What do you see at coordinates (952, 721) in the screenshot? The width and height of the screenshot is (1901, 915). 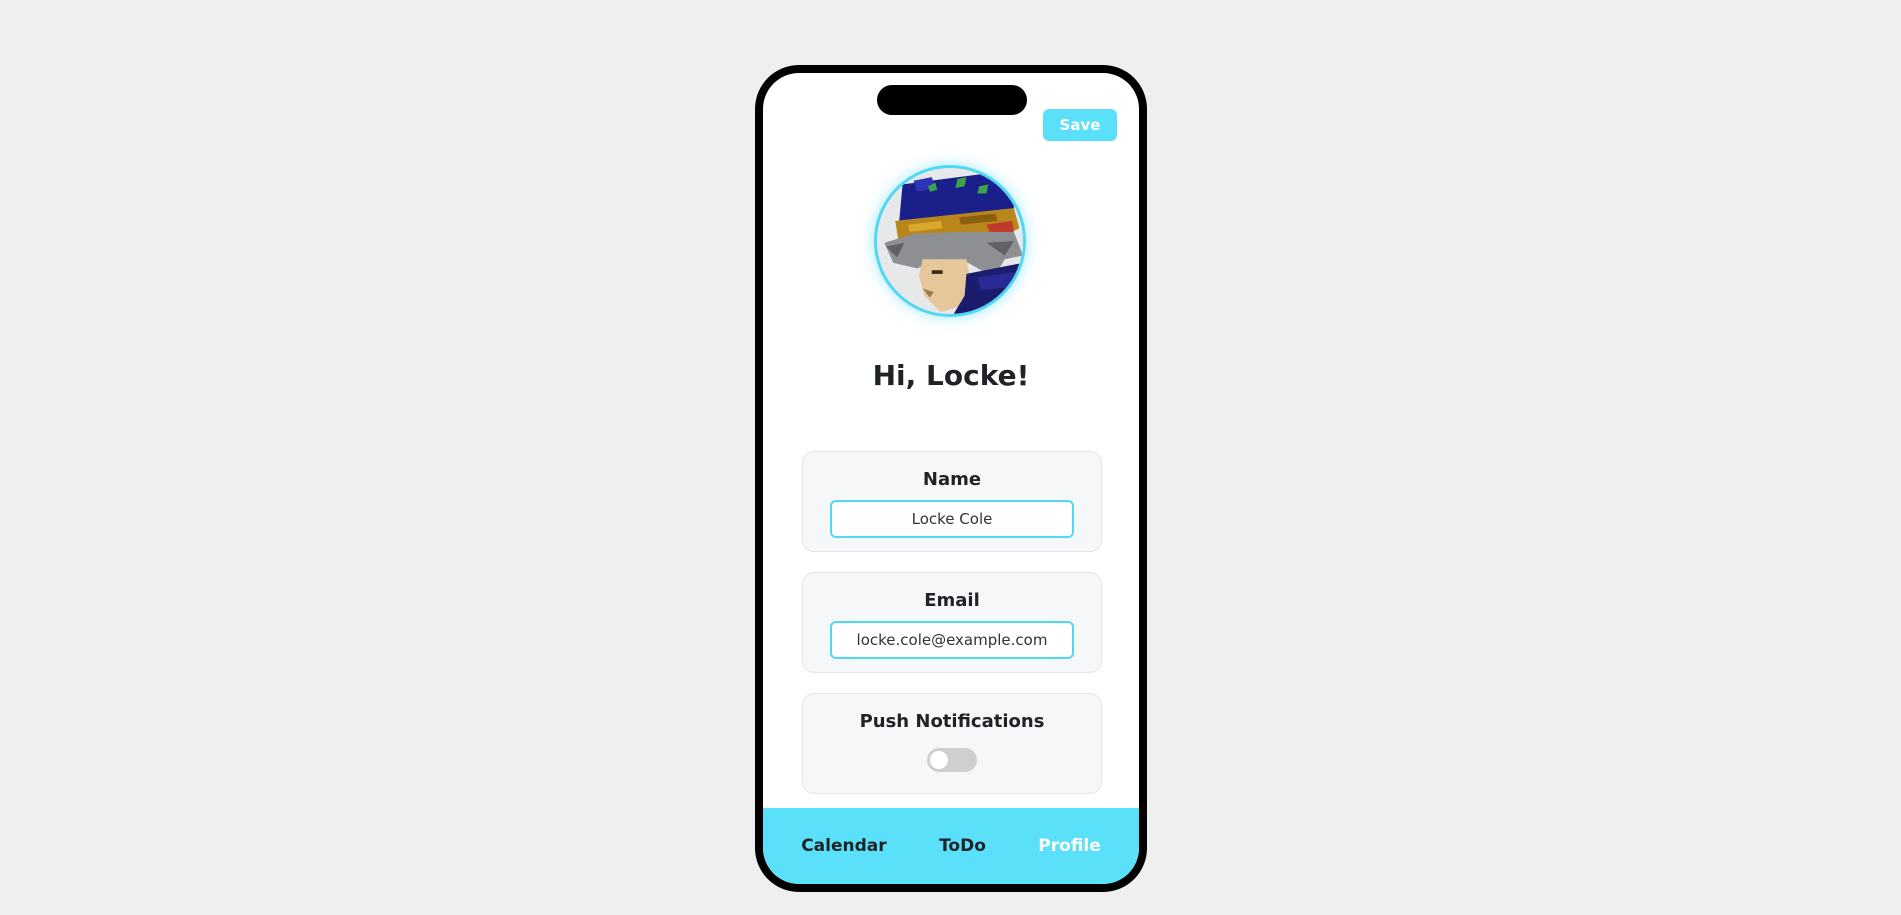 I see `push-notifications-label: Push Notifications` at bounding box center [952, 721].